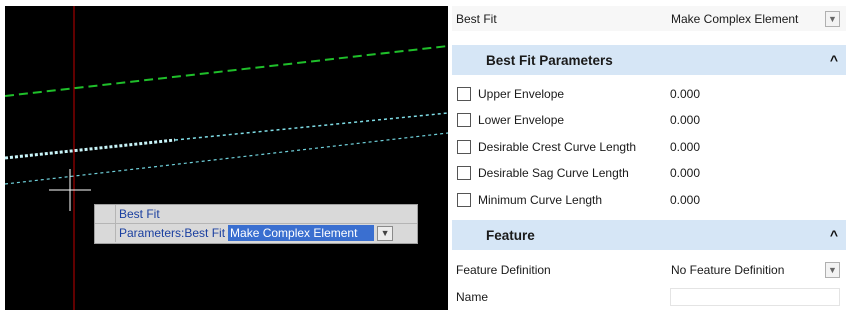 This screenshot has height=310, width=846. What do you see at coordinates (503, 269) in the screenshot?
I see `feature-definition-label: Feature Definition` at bounding box center [503, 269].